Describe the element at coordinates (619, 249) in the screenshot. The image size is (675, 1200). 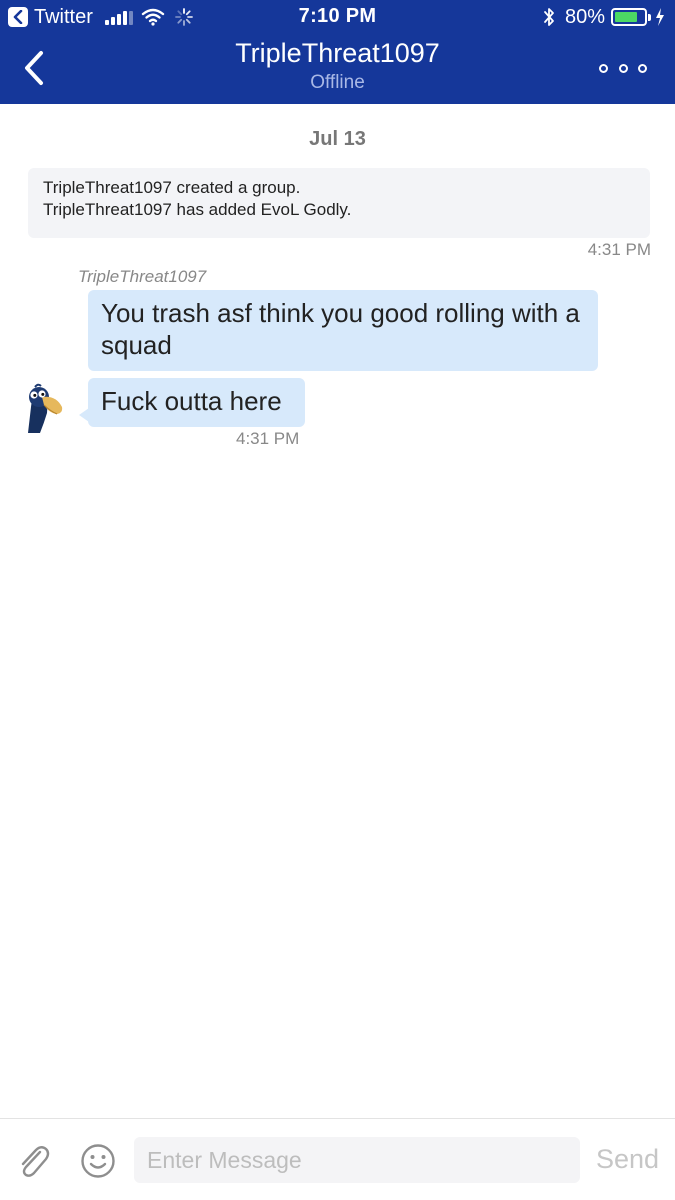
I see `system-message-time: 4:31 PM` at that location.